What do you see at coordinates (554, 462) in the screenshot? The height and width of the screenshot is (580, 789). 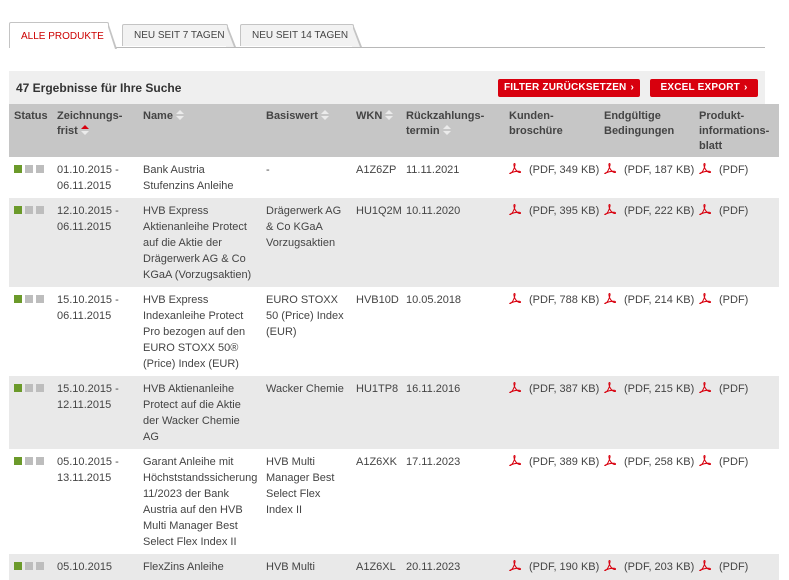 I see `brochure-pdf-link: (PDF, 389 KB)` at bounding box center [554, 462].